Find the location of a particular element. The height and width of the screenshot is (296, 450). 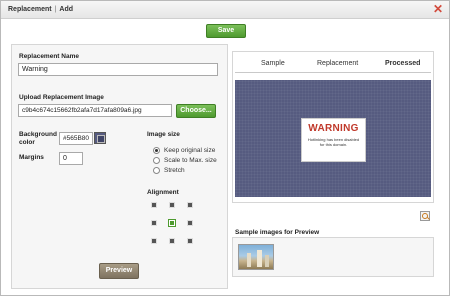

tab-replacement: Replacement is located at coordinates (337, 63).